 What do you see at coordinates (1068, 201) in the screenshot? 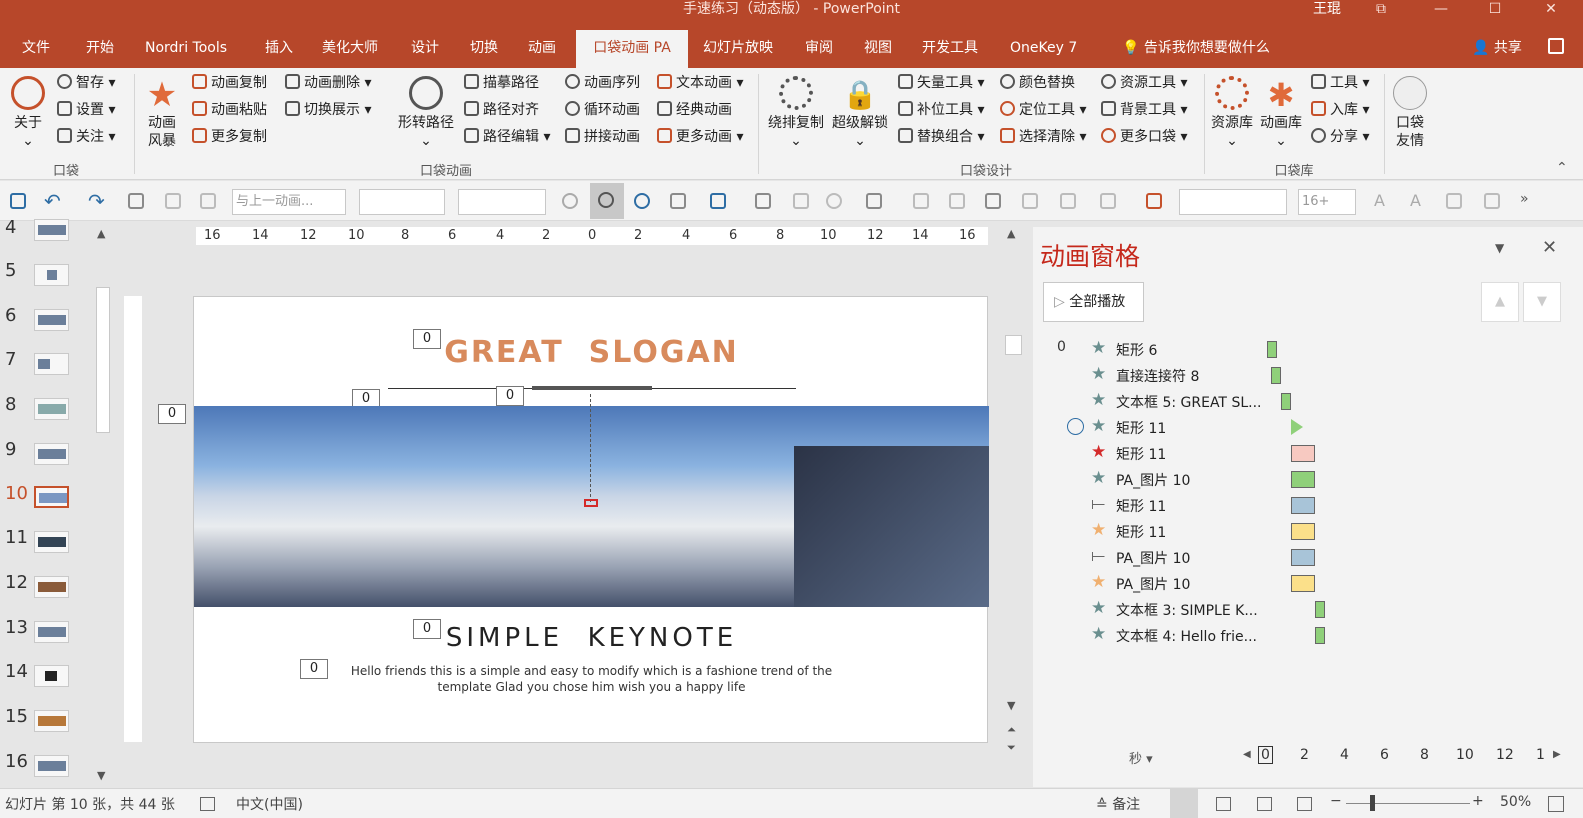
I see `fill-bucket-icon` at bounding box center [1068, 201].